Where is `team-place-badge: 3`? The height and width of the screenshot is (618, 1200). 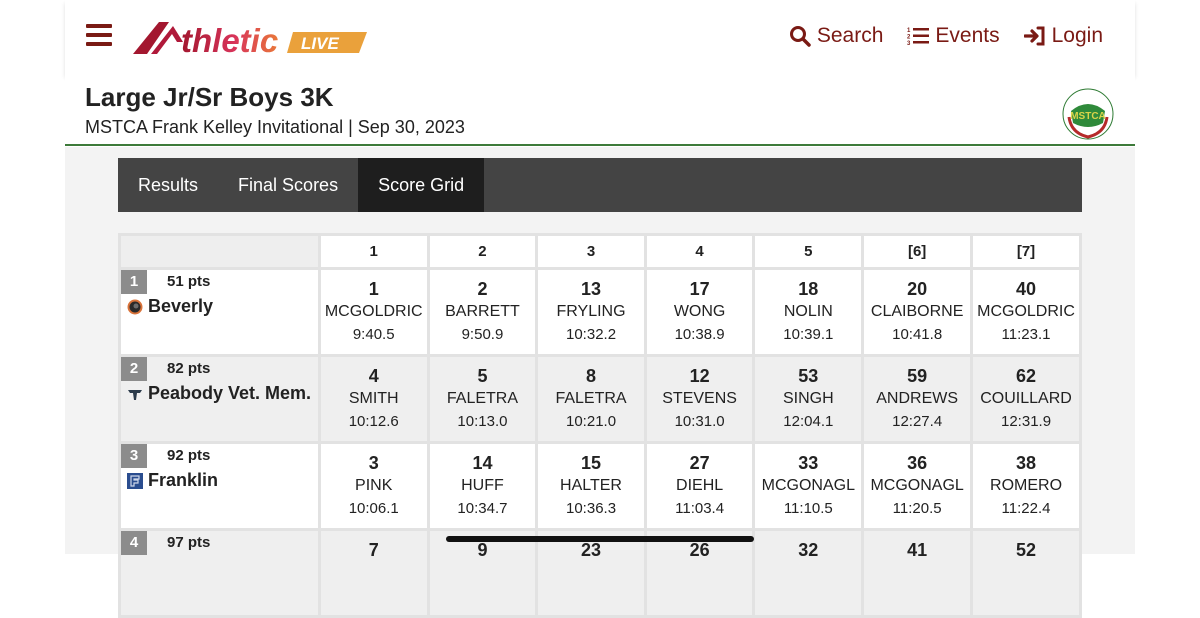 team-place-badge: 3 is located at coordinates (134, 456).